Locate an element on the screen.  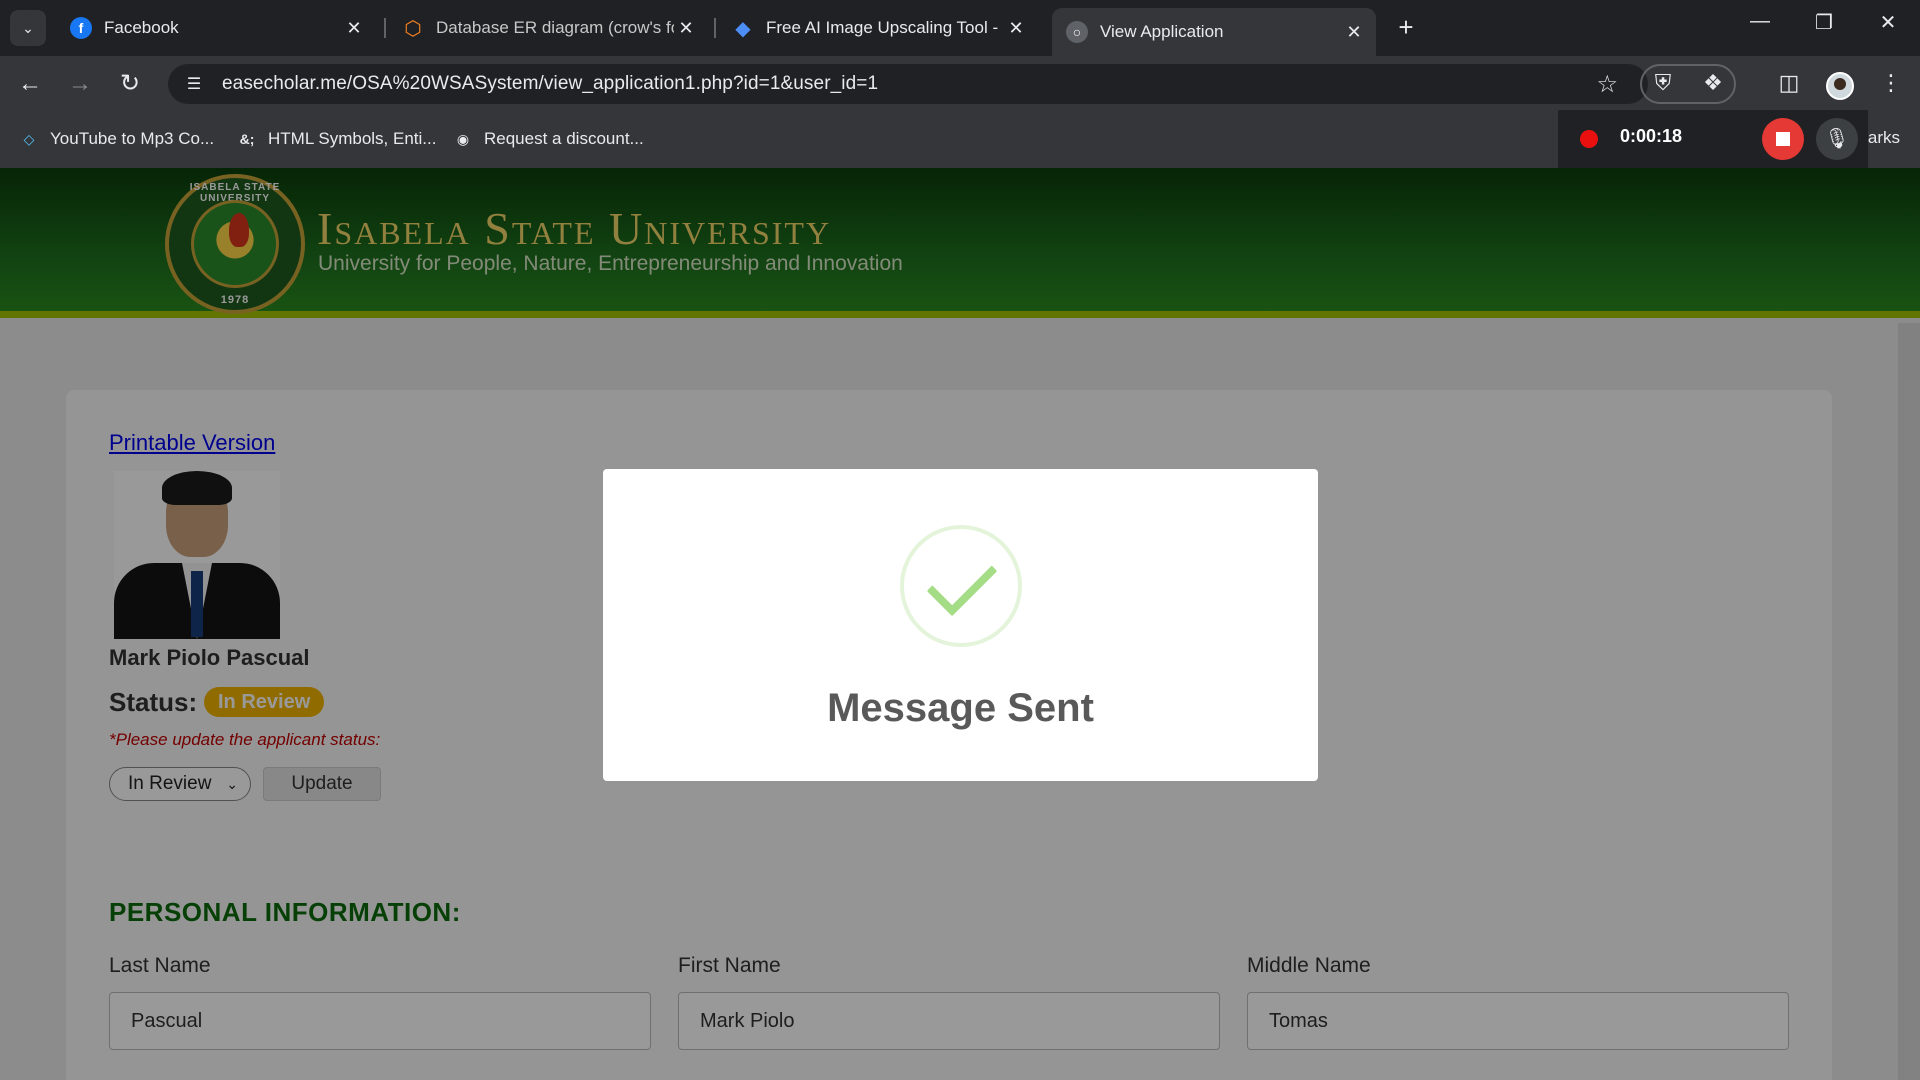
forward-button: → is located at coordinates (80, 84).